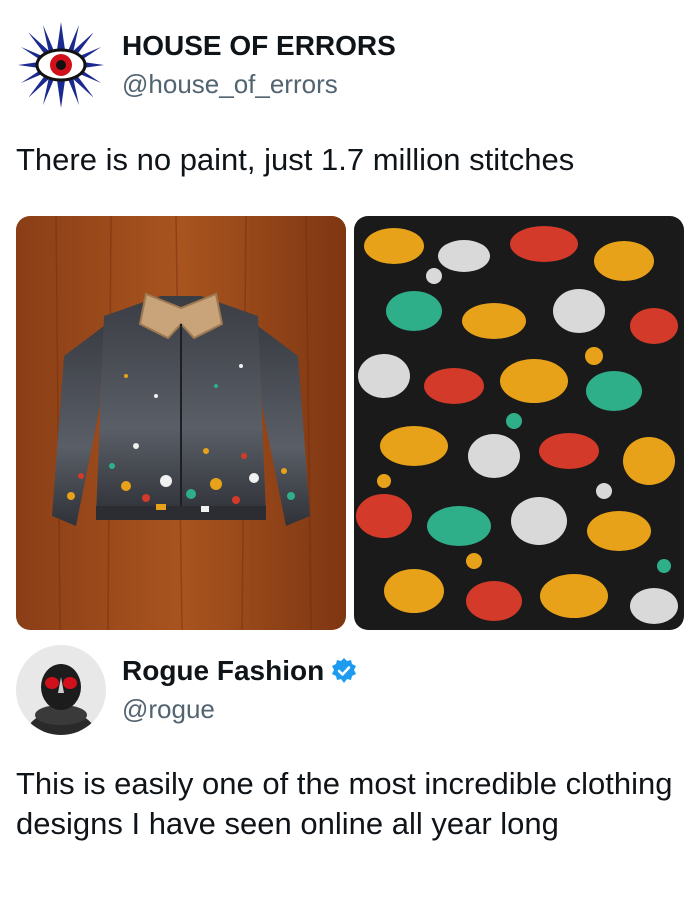 This screenshot has height=904, width=700. I want to click on second-post-header: Rogue Fashion @rogue, so click(187, 690).